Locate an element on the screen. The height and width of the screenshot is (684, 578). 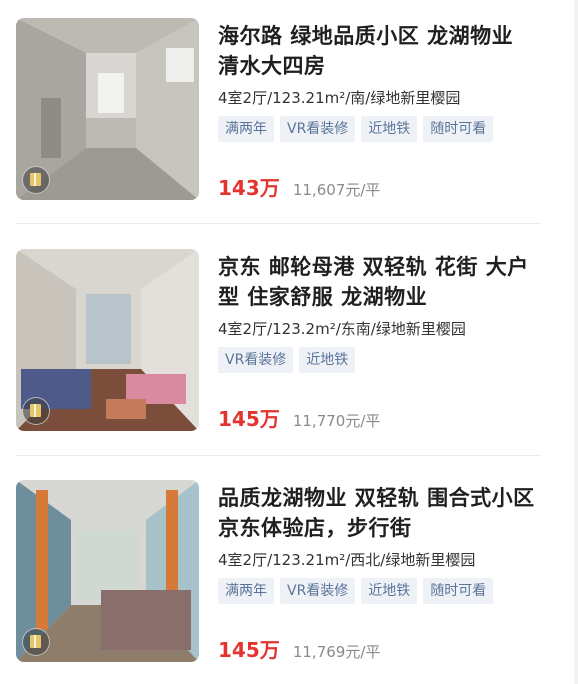
scrollbar is located at coordinates (576, 342).